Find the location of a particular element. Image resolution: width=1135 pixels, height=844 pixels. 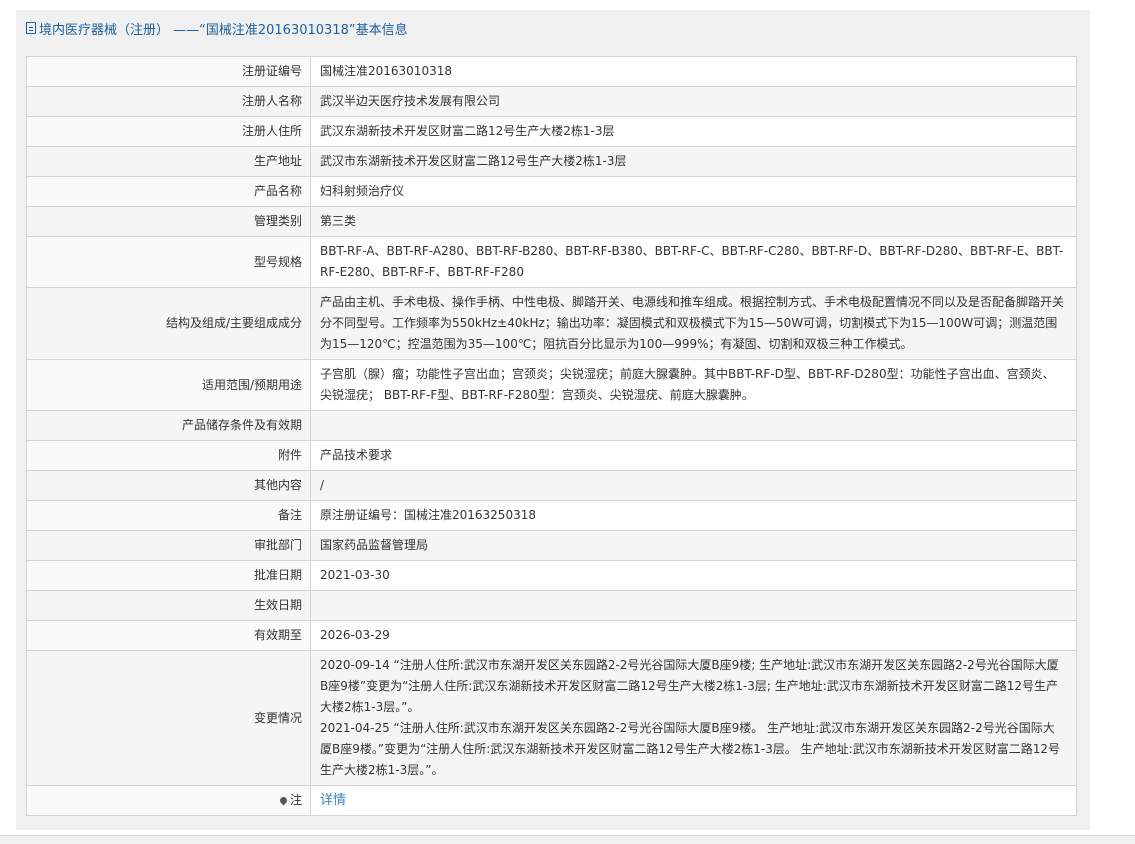

row-value: 产品技术要求 is located at coordinates (693, 455).